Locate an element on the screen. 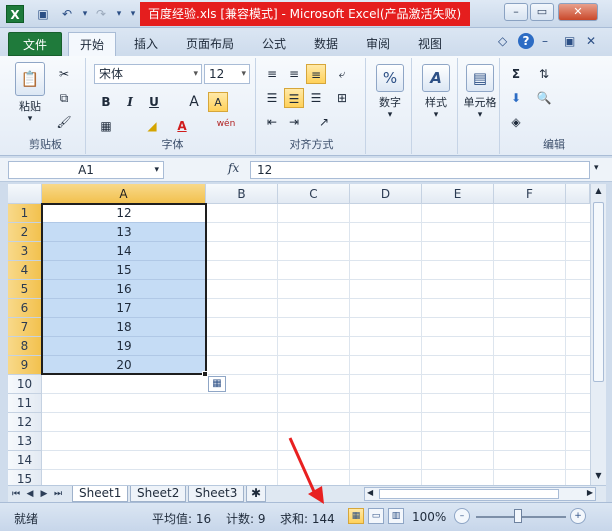 This screenshot has height=531, width=612. horizontal-scrollbar: ◀ ▶ is located at coordinates (480, 494).